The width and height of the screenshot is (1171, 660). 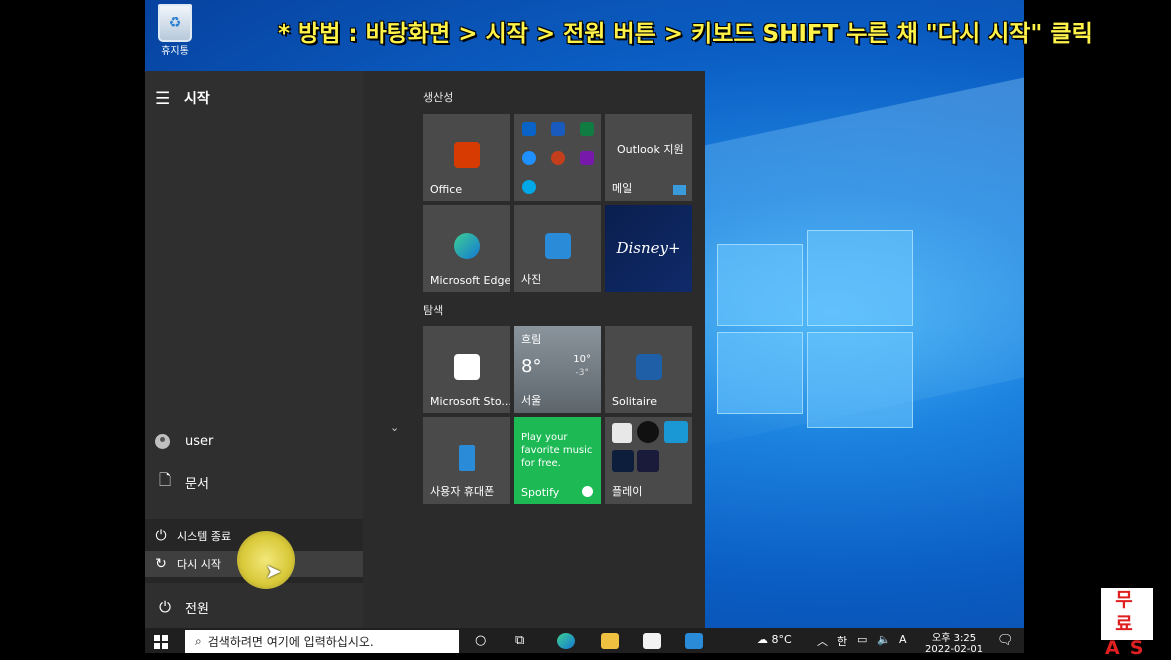 I want to click on tile-spotify-label: Spotify, so click(x=540, y=492).